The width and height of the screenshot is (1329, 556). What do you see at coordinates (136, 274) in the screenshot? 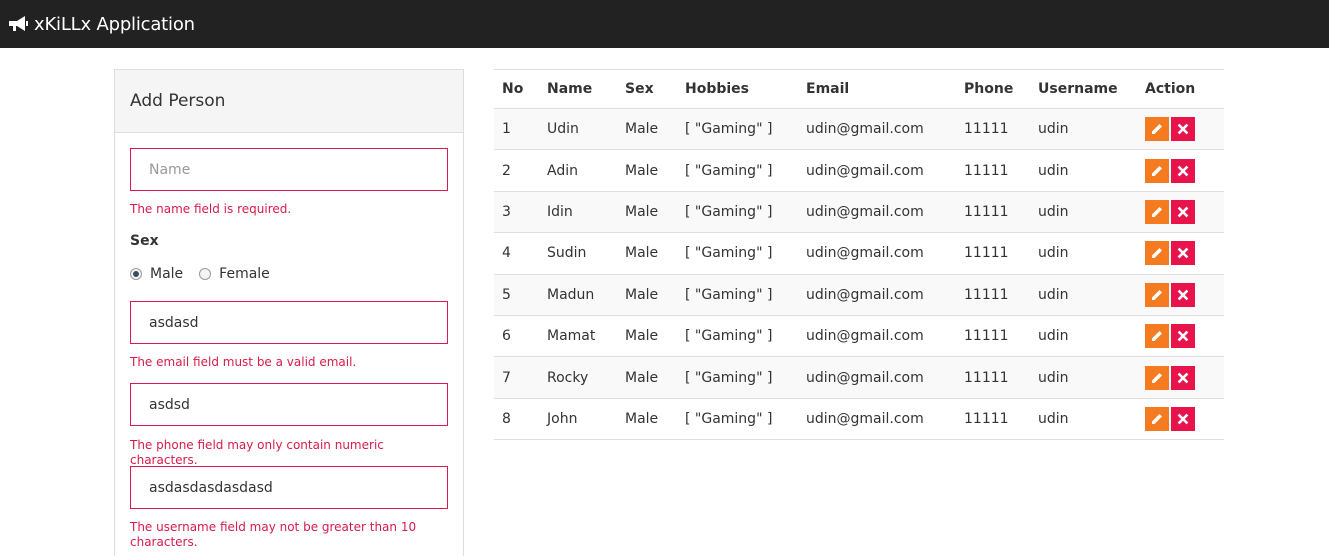
I see `male-radio` at bounding box center [136, 274].